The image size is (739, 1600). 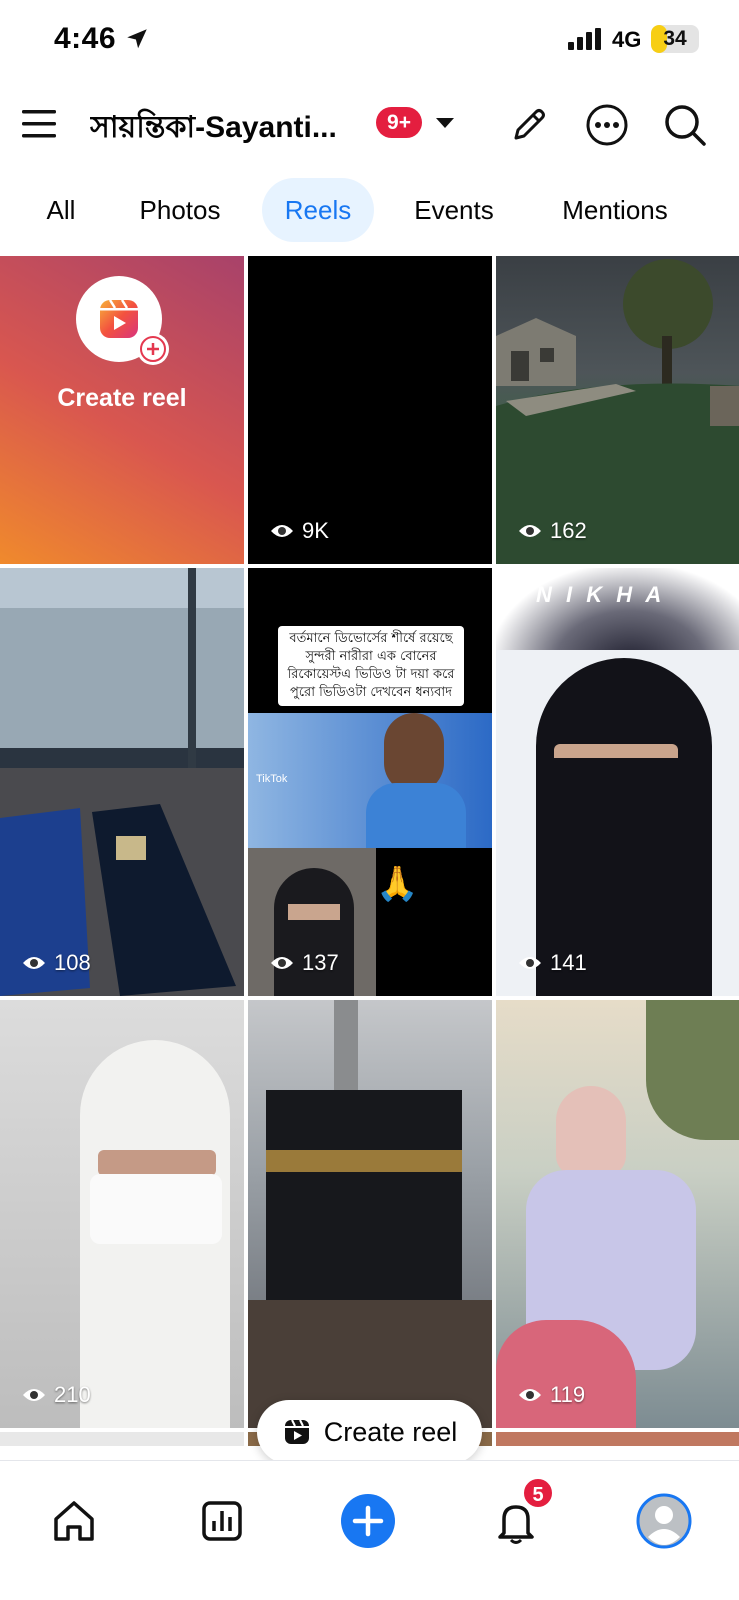 I want to click on hijab-figure, so click(x=591, y=1131).